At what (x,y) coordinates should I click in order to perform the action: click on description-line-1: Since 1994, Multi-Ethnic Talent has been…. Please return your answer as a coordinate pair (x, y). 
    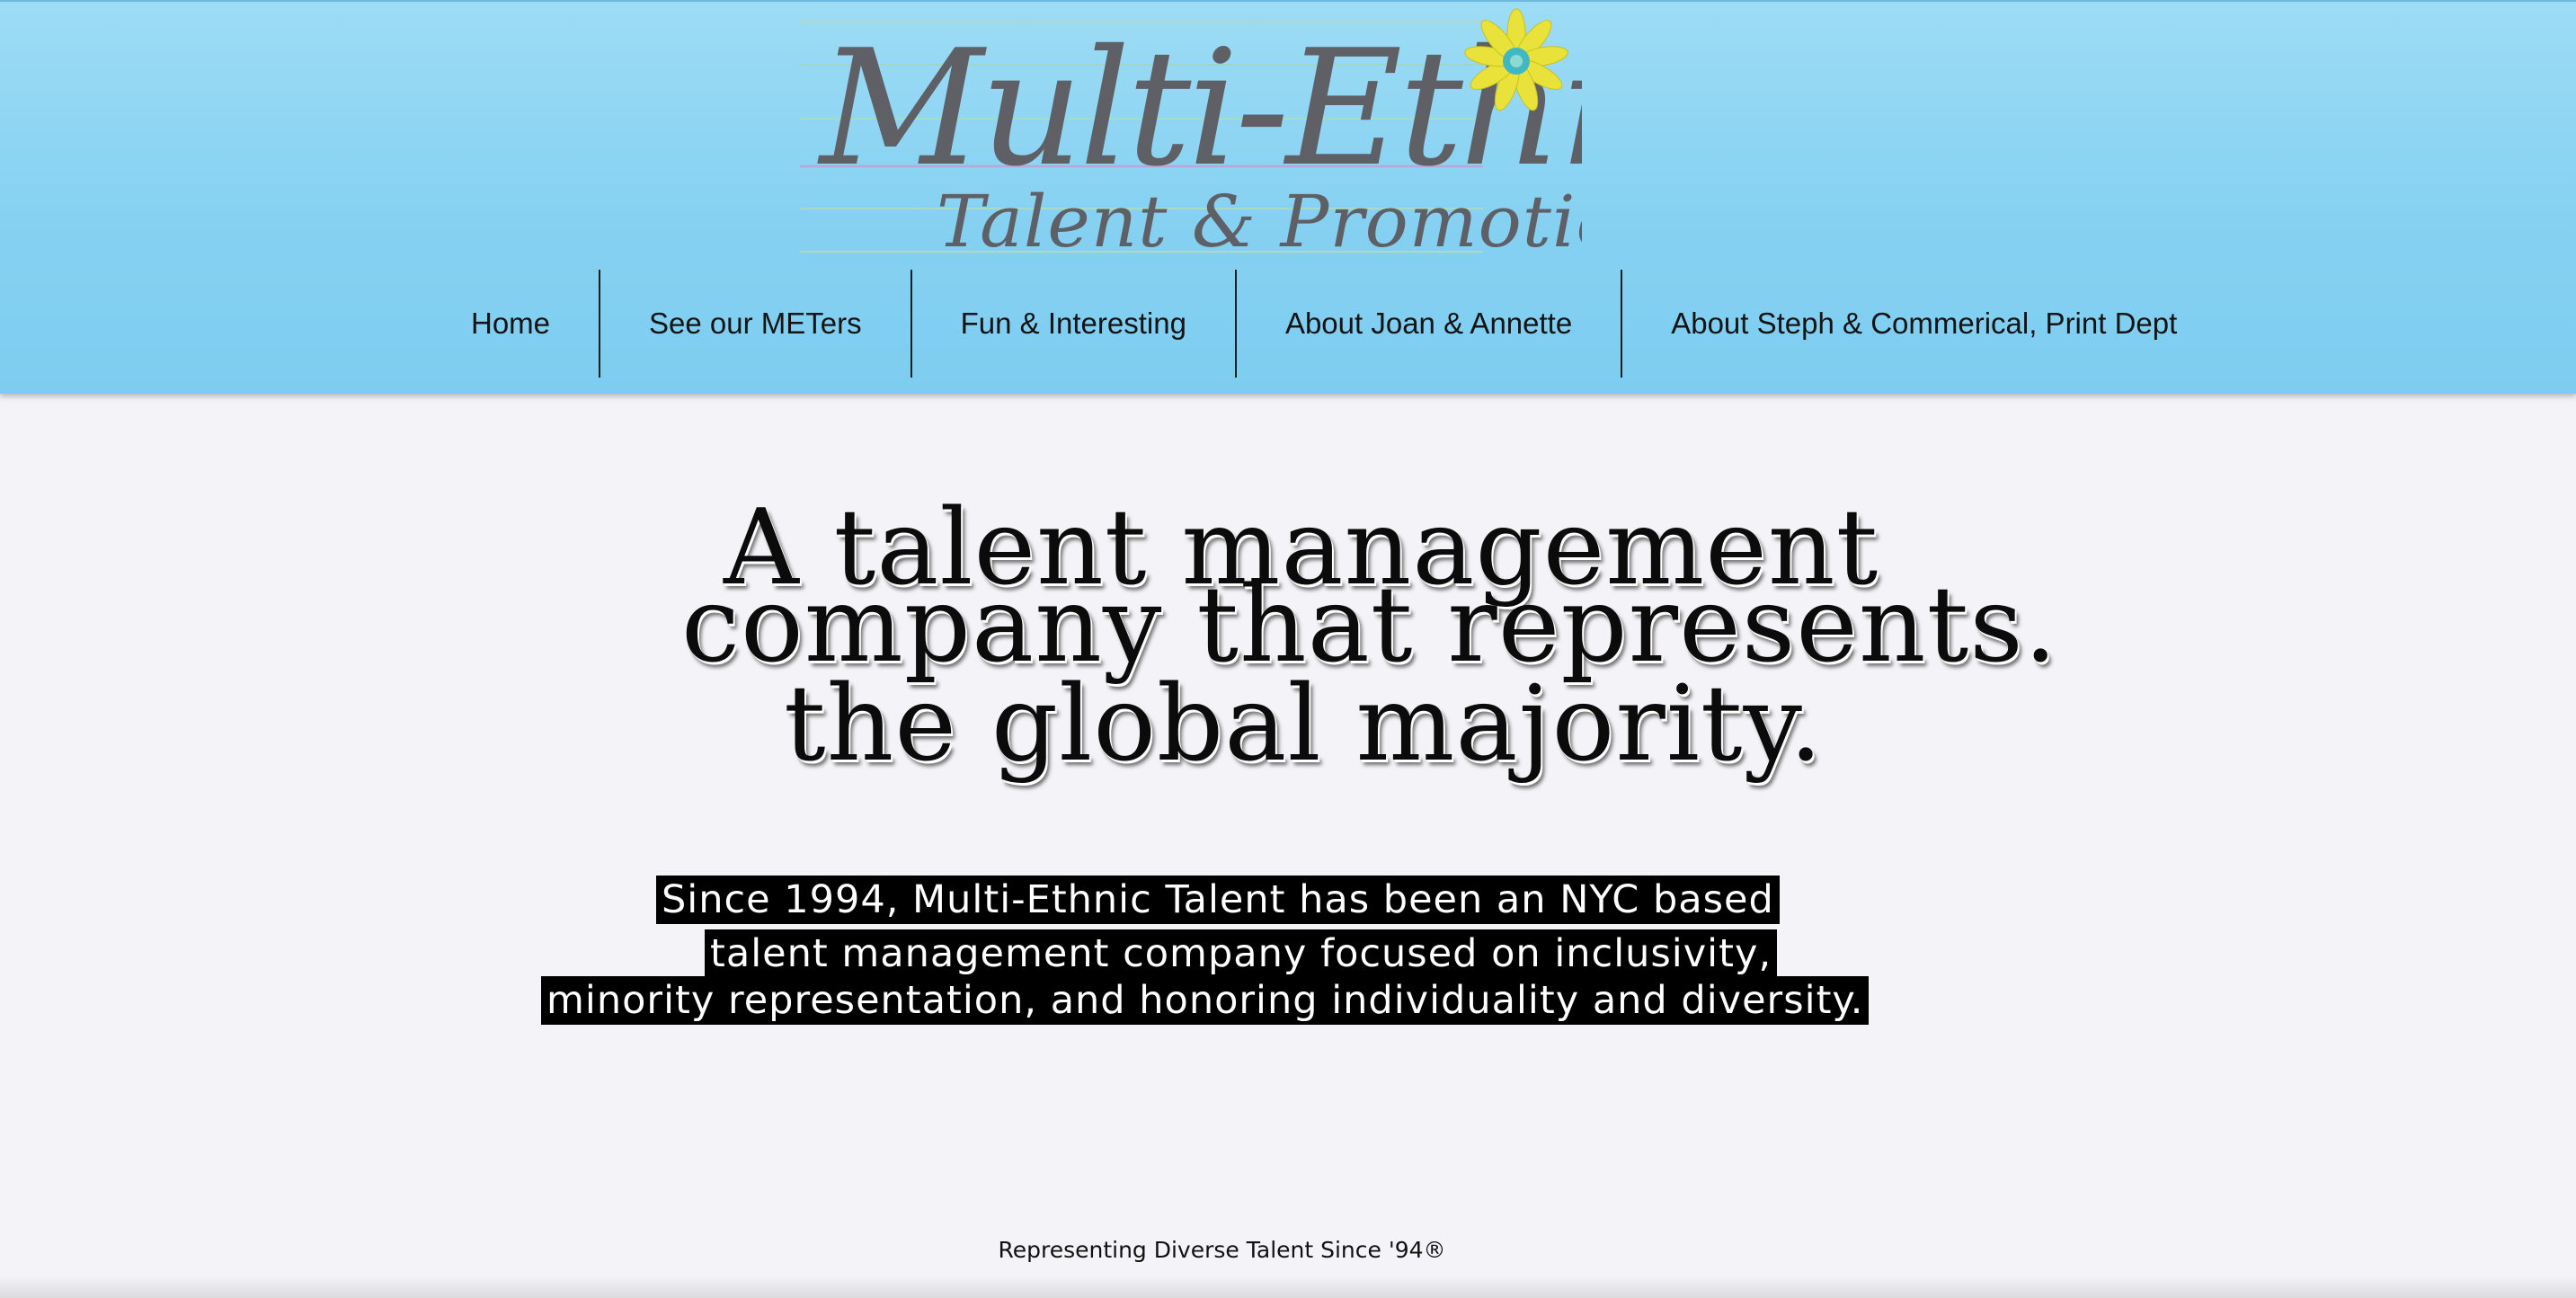
    Looking at the image, I should click on (1218, 900).